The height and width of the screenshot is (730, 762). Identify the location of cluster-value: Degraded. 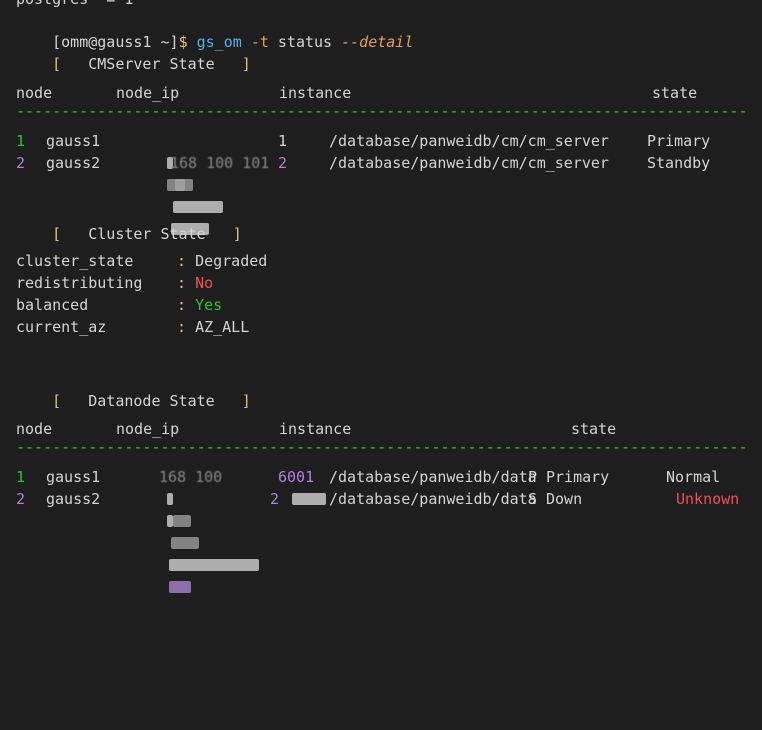
(231, 261).